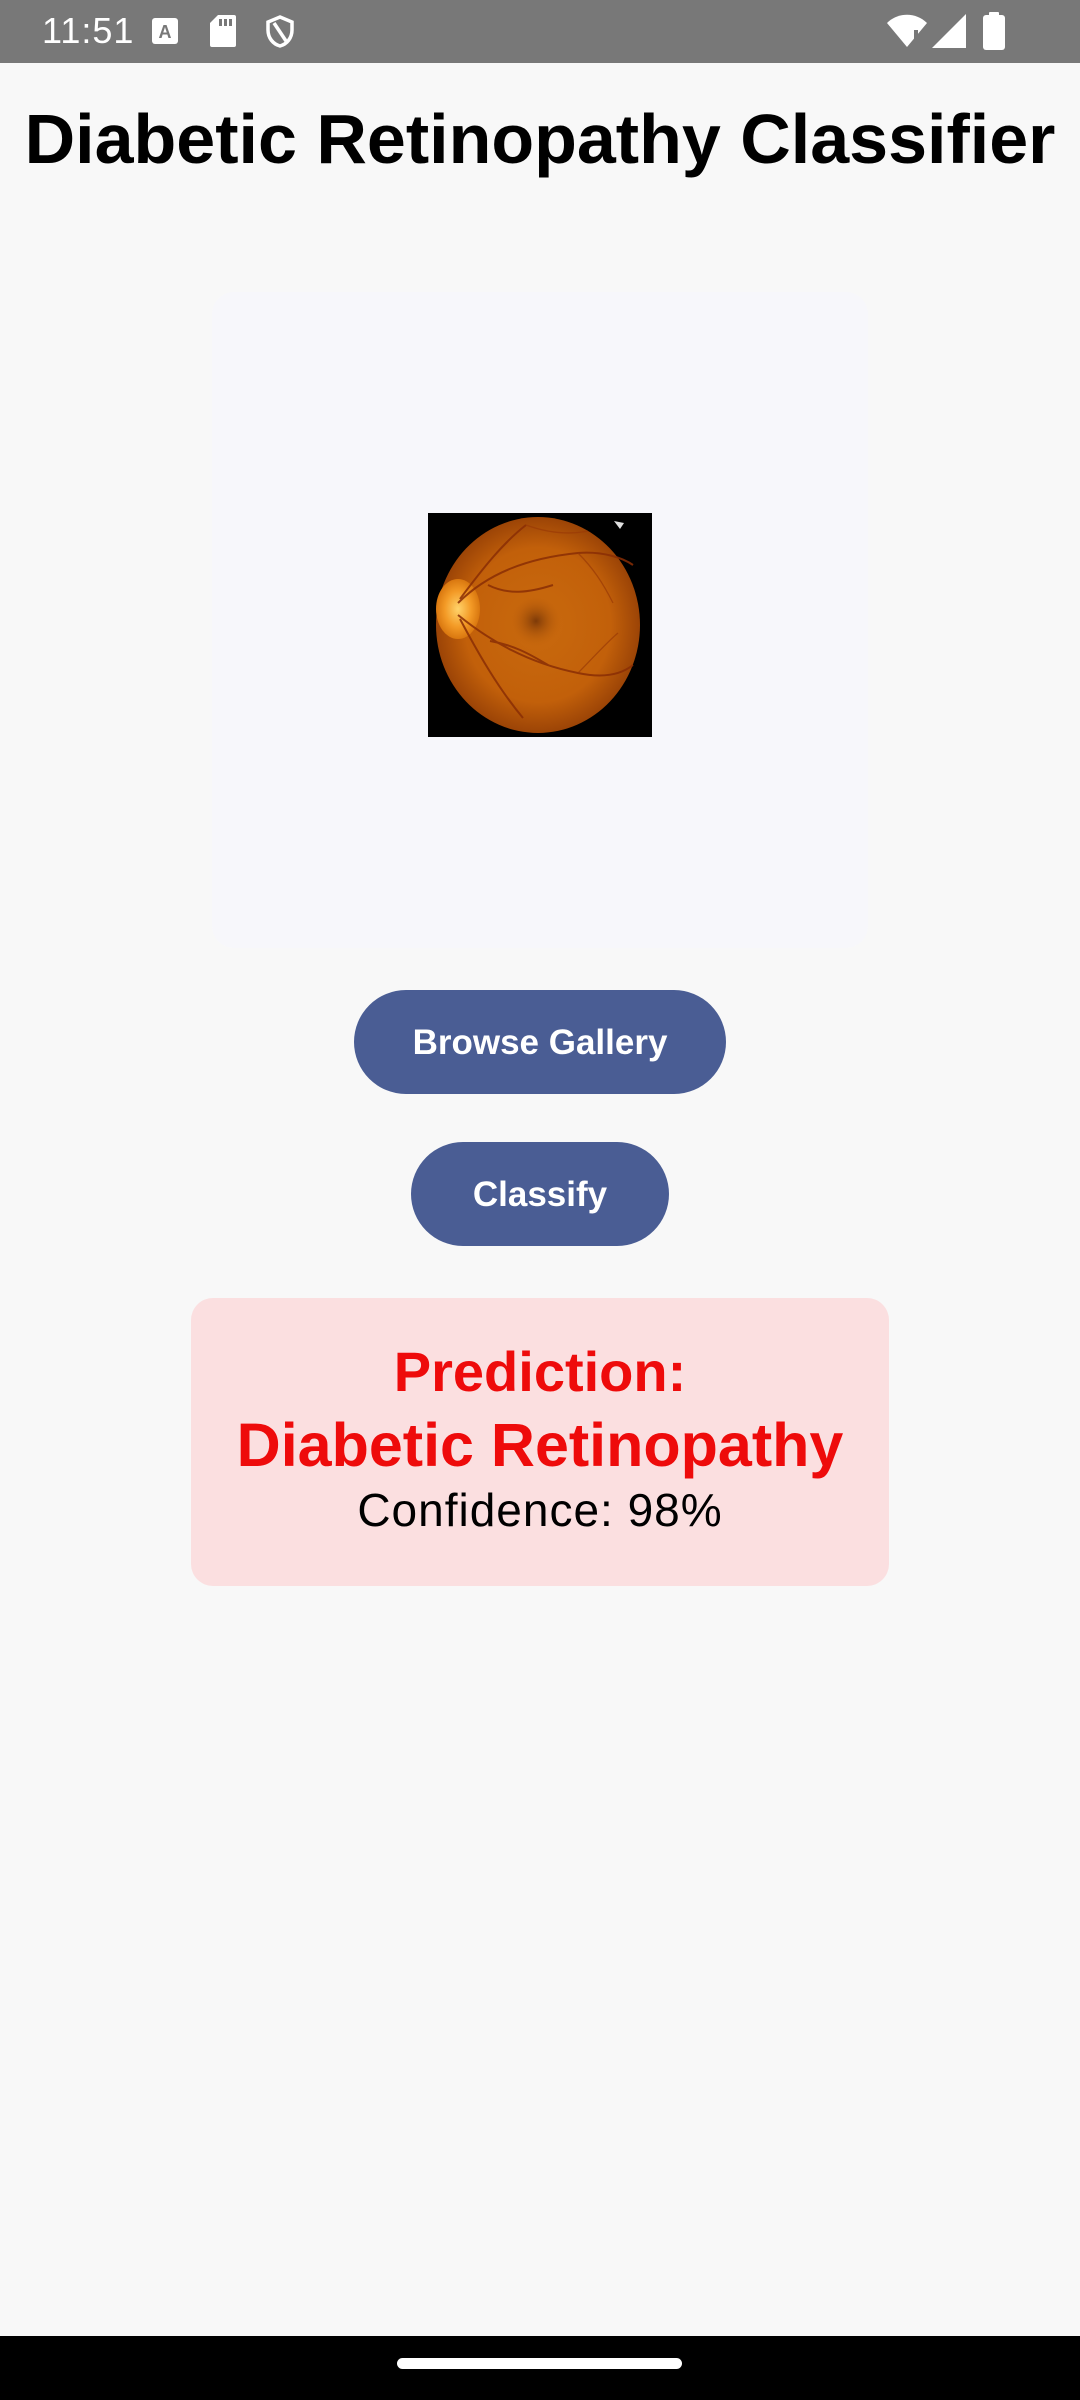 This screenshot has height=2400, width=1080. I want to click on home-indicator, so click(539, 2363).